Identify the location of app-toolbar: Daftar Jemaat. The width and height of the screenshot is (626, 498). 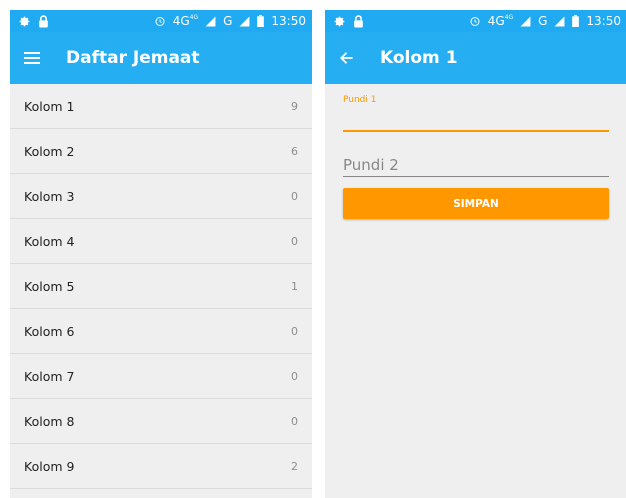
(161, 58).